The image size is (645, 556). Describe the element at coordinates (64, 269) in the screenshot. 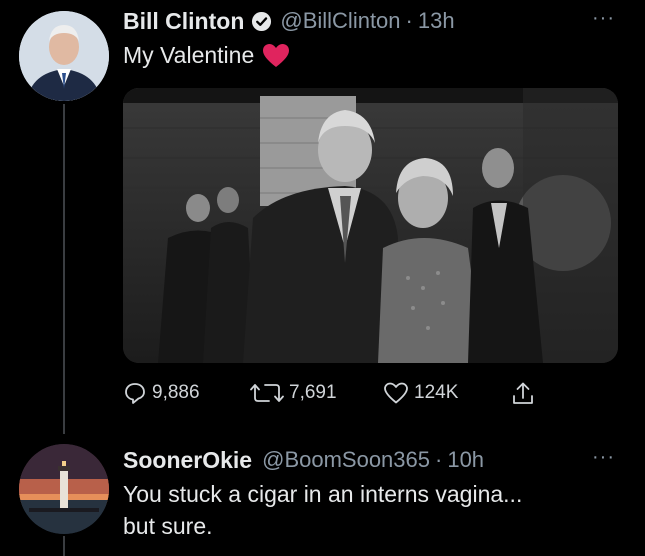

I see `thread-connector` at that location.